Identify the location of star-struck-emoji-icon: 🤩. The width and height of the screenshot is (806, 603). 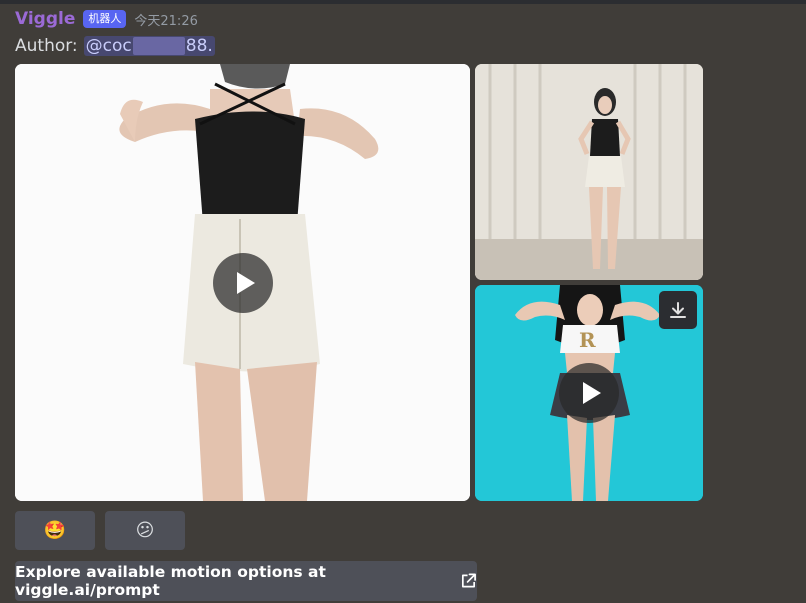
(55, 530).